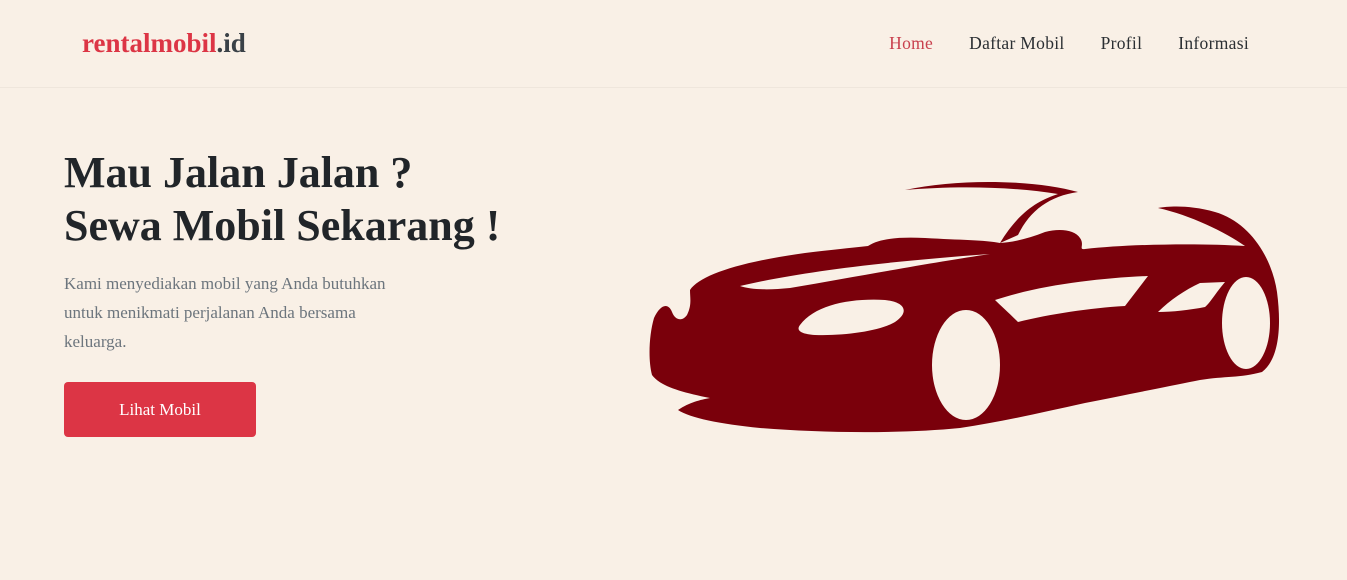 The width and height of the screenshot is (1347, 580). I want to click on nav-item-daftar-mobil: Daftar Mobil, so click(1016, 43).